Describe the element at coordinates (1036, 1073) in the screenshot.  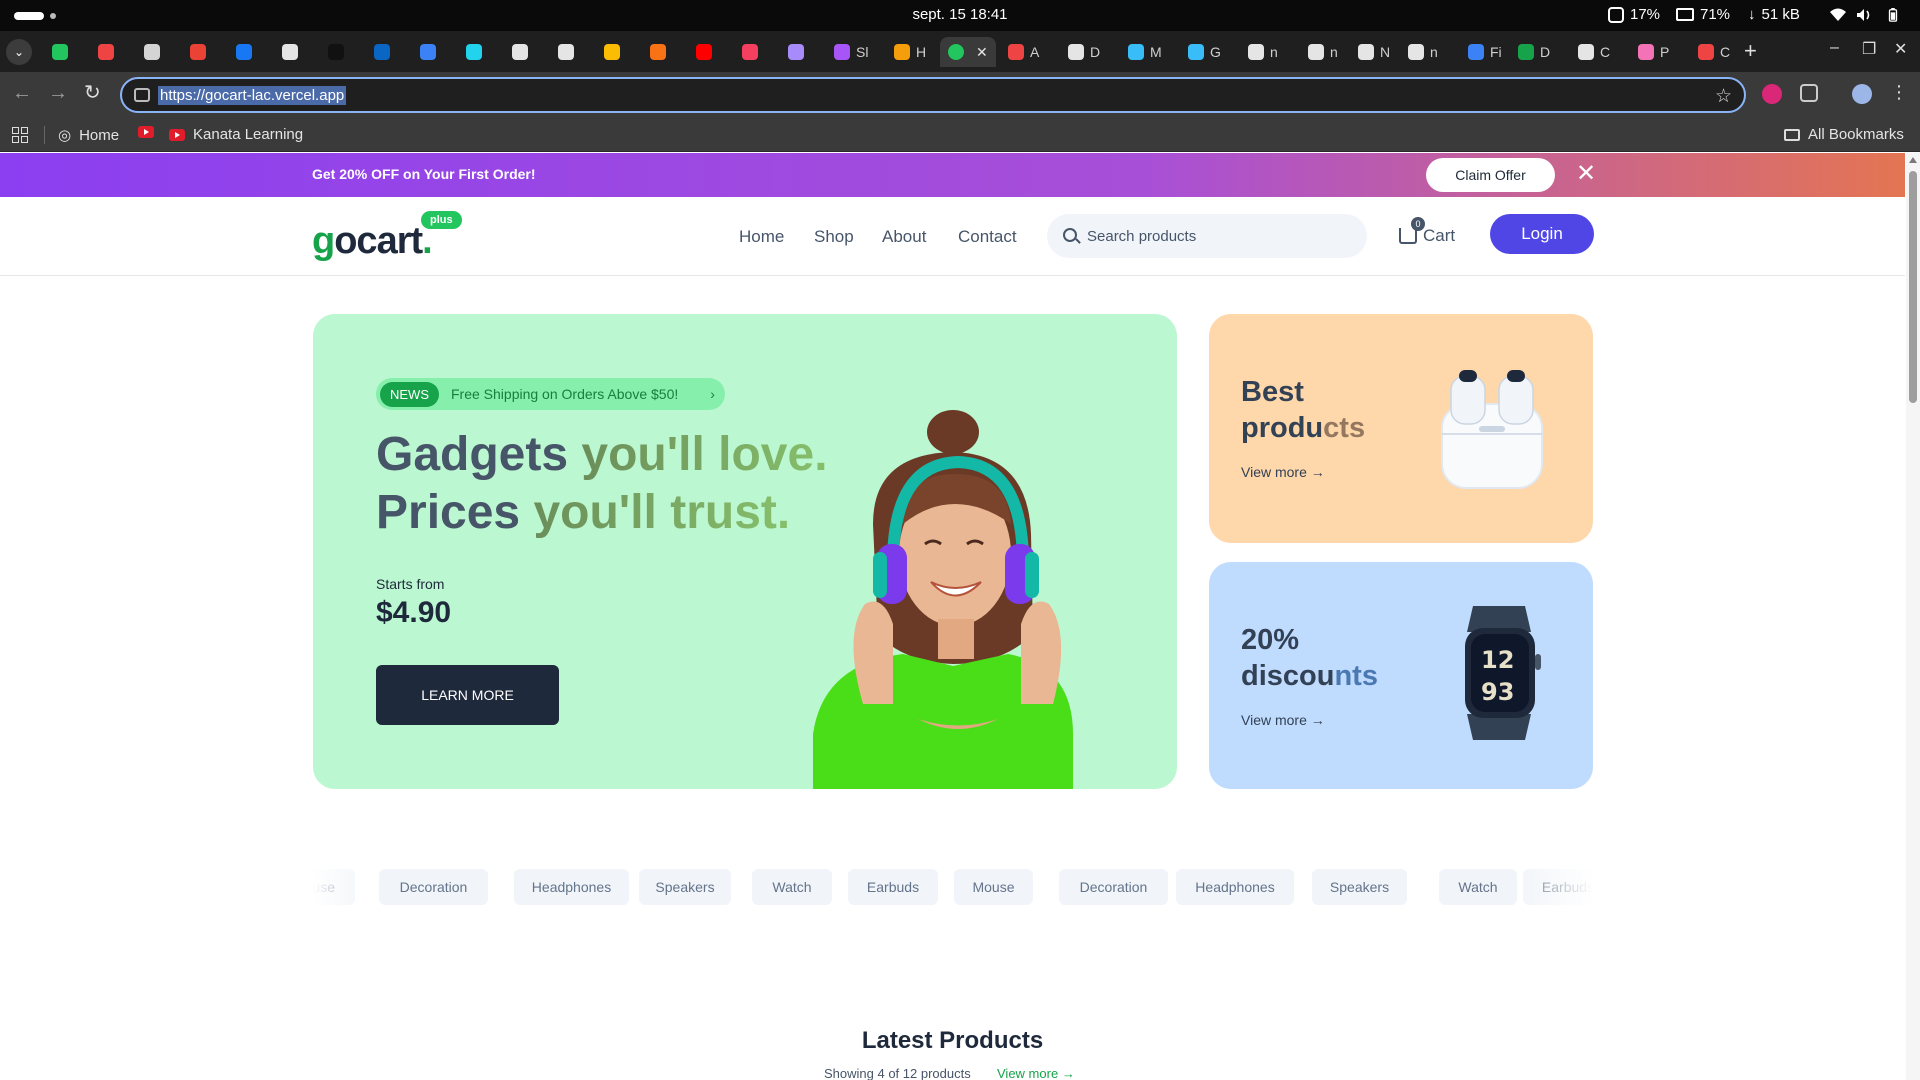
I see `latest-view-more-link: View more →` at that location.